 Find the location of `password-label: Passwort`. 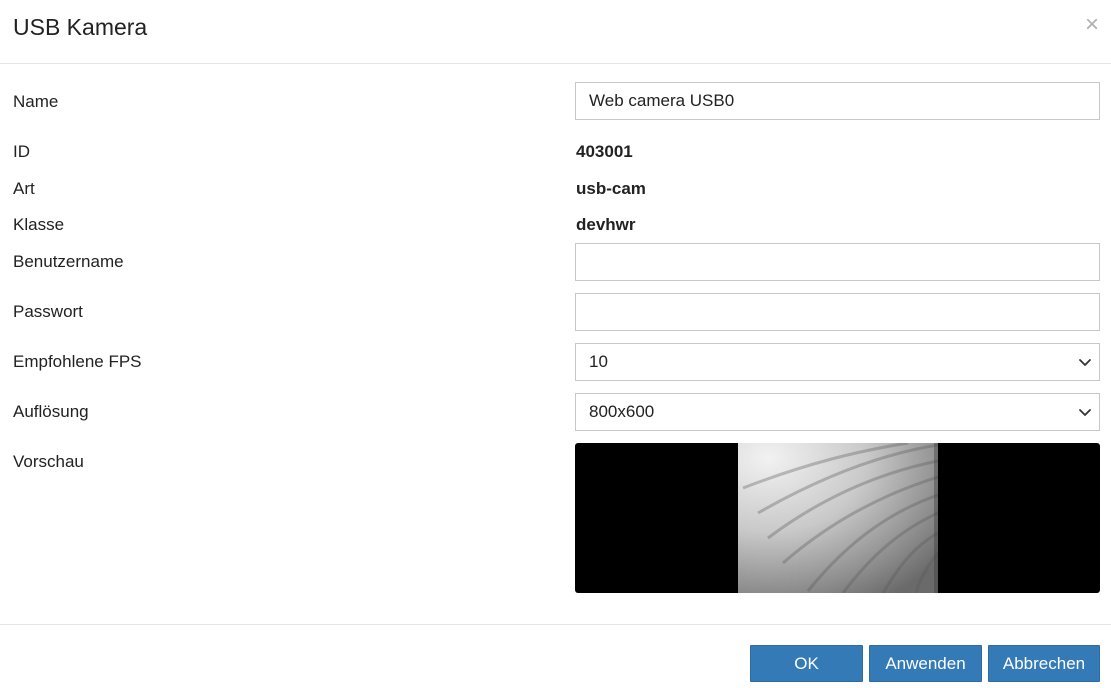

password-label: Passwort is located at coordinates (48, 311).